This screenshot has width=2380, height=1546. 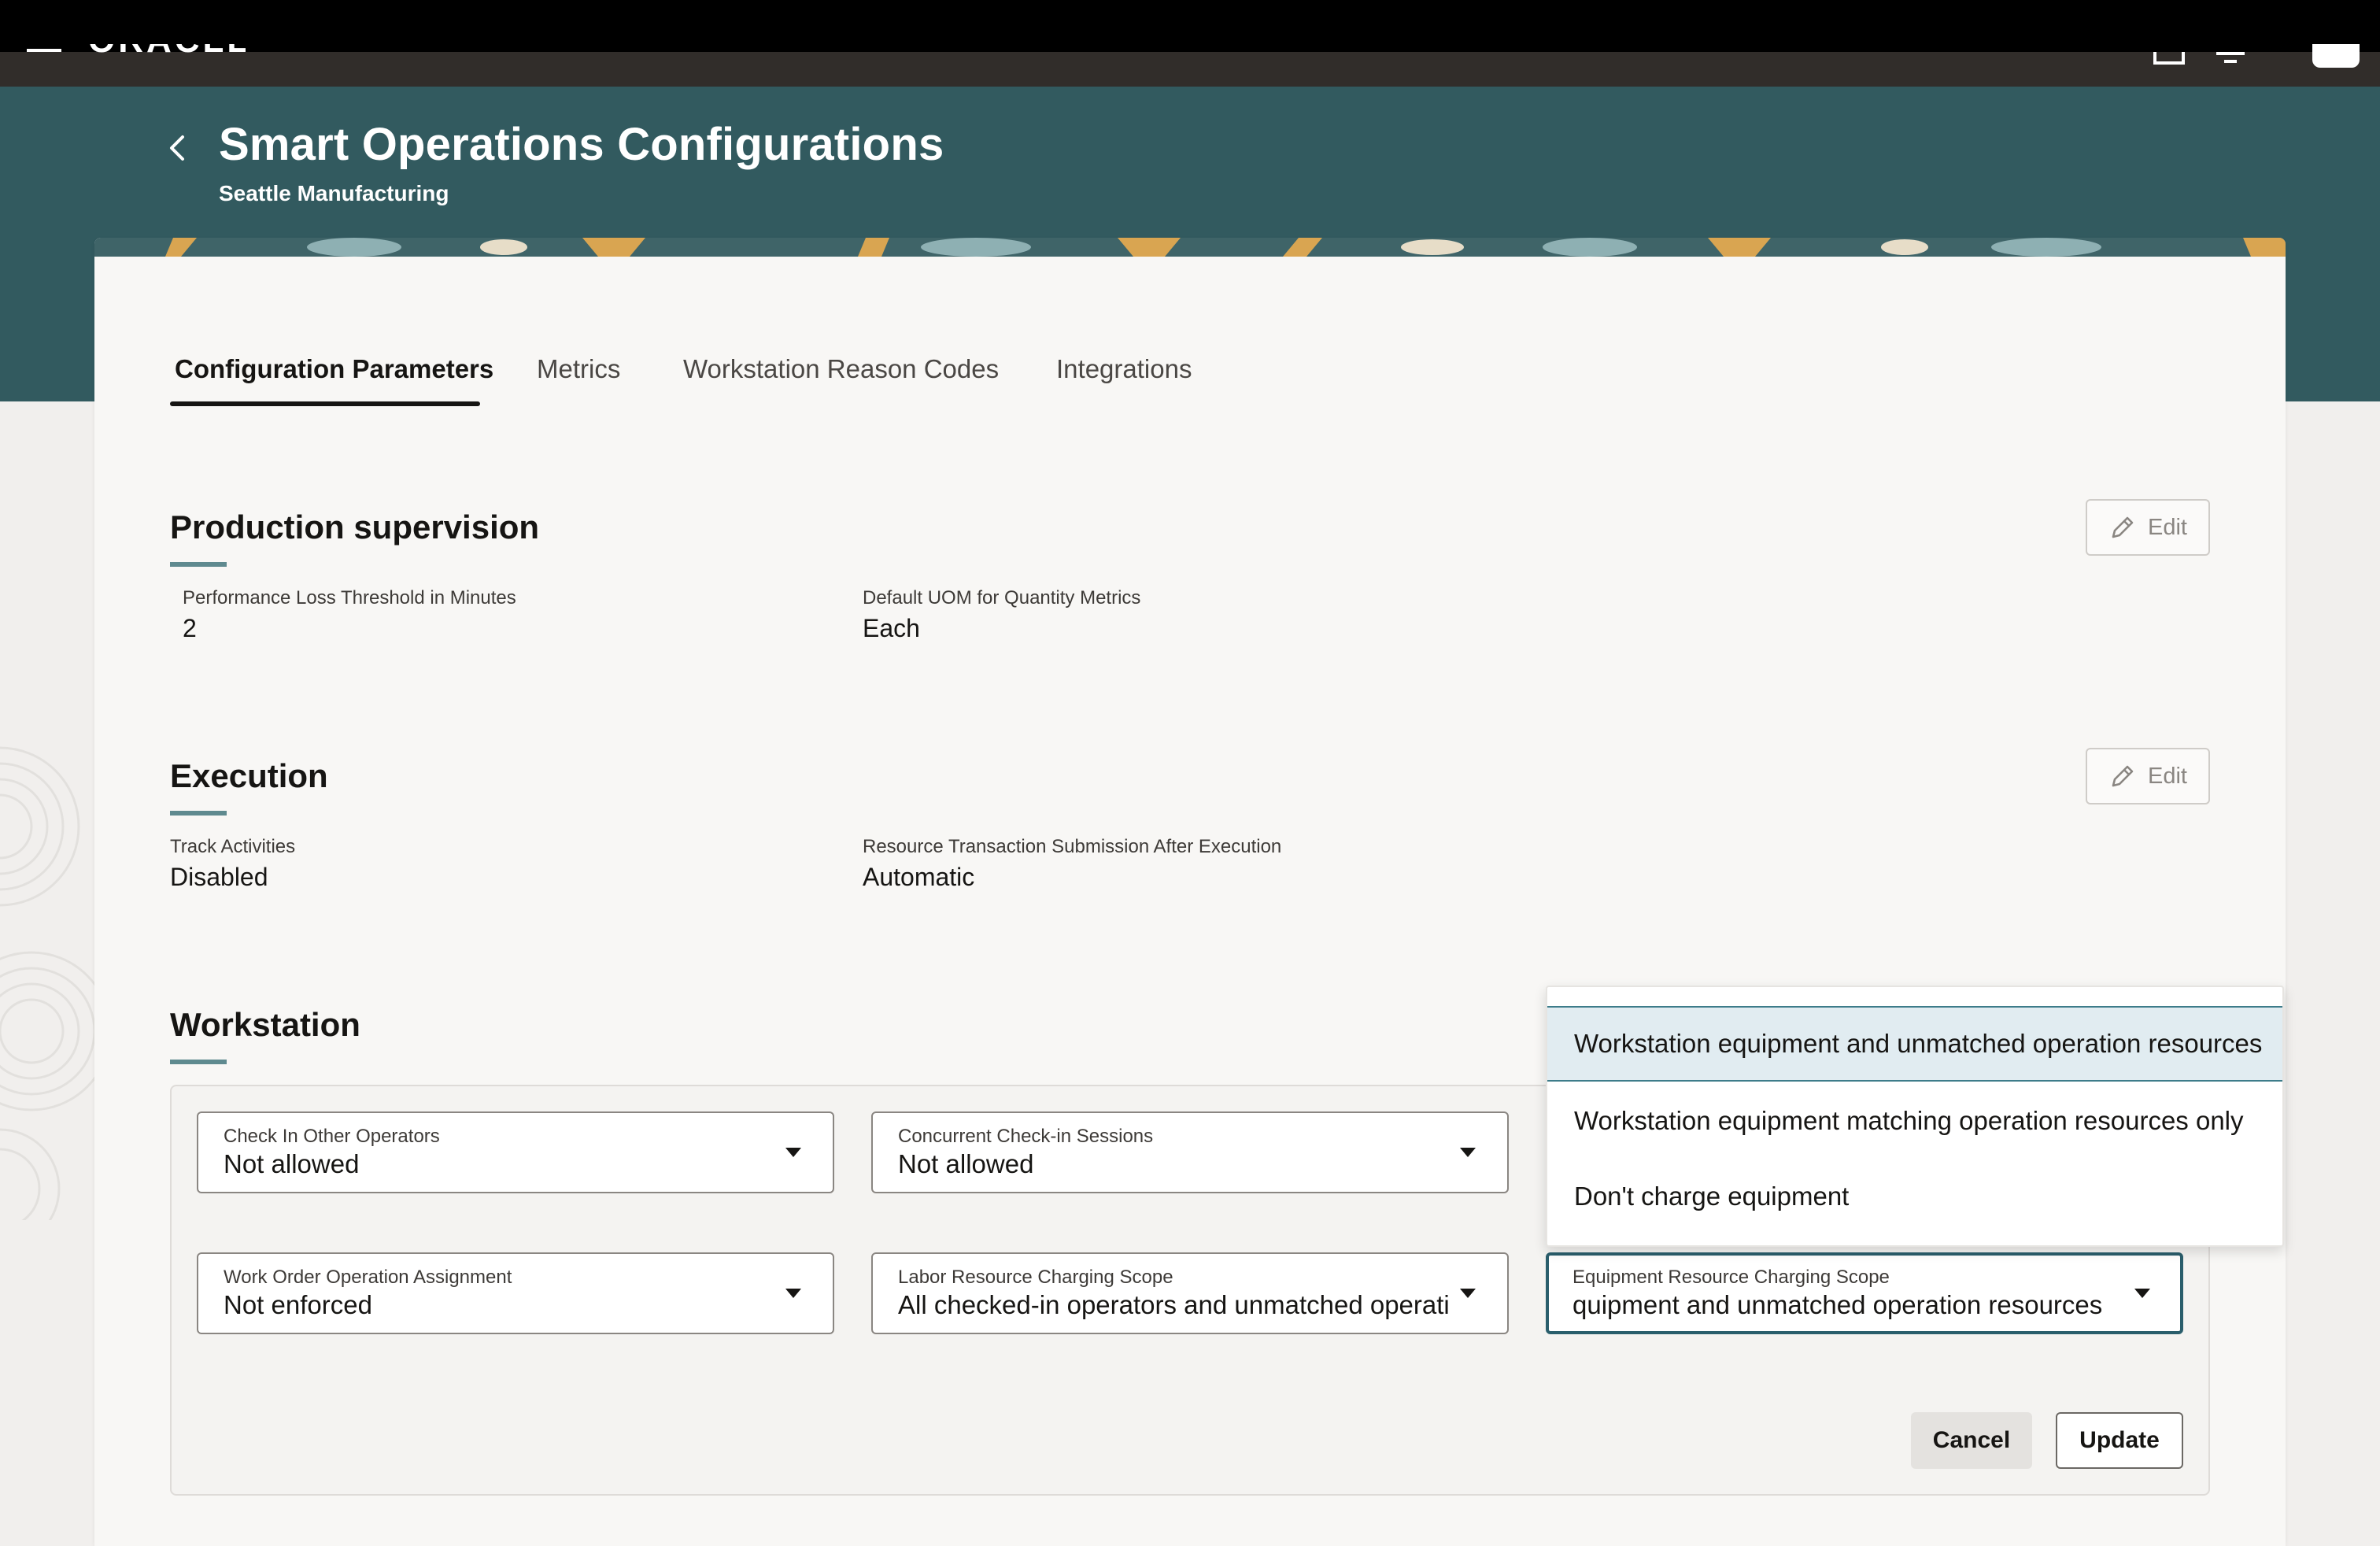 What do you see at coordinates (2336, 56) in the screenshot?
I see `avatar` at bounding box center [2336, 56].